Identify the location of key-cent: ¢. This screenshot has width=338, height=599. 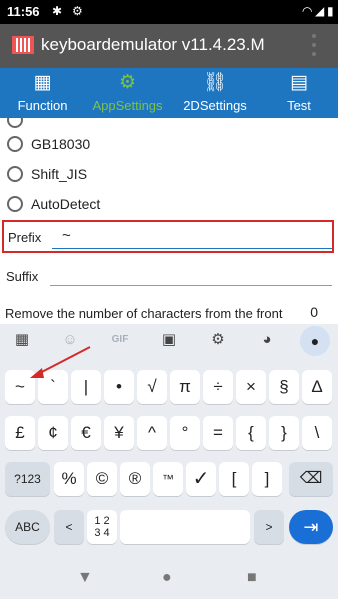
(53, 433).